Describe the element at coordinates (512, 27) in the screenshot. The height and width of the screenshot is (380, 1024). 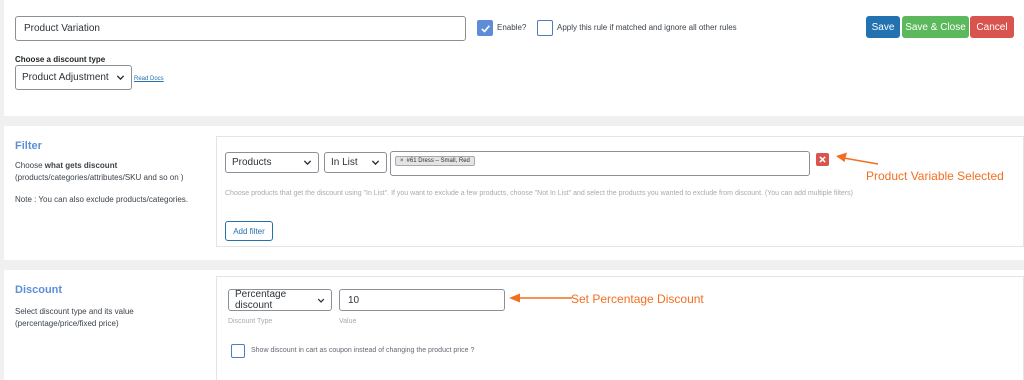
I see `enable-label: Enable?` at that location.